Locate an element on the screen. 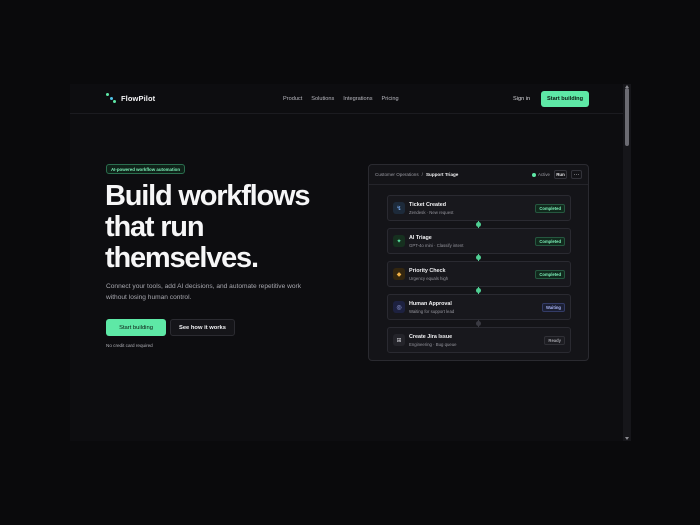  hero-title-line-1: Build workflows is located at coordinates (208, 196).